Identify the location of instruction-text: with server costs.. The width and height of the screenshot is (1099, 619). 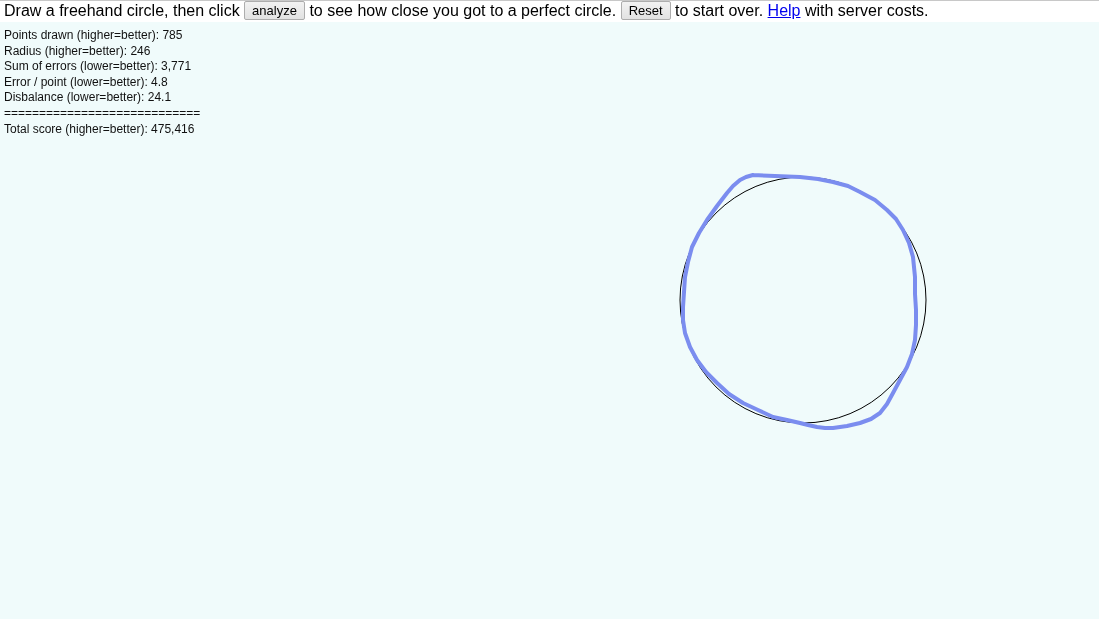
(866, 10).